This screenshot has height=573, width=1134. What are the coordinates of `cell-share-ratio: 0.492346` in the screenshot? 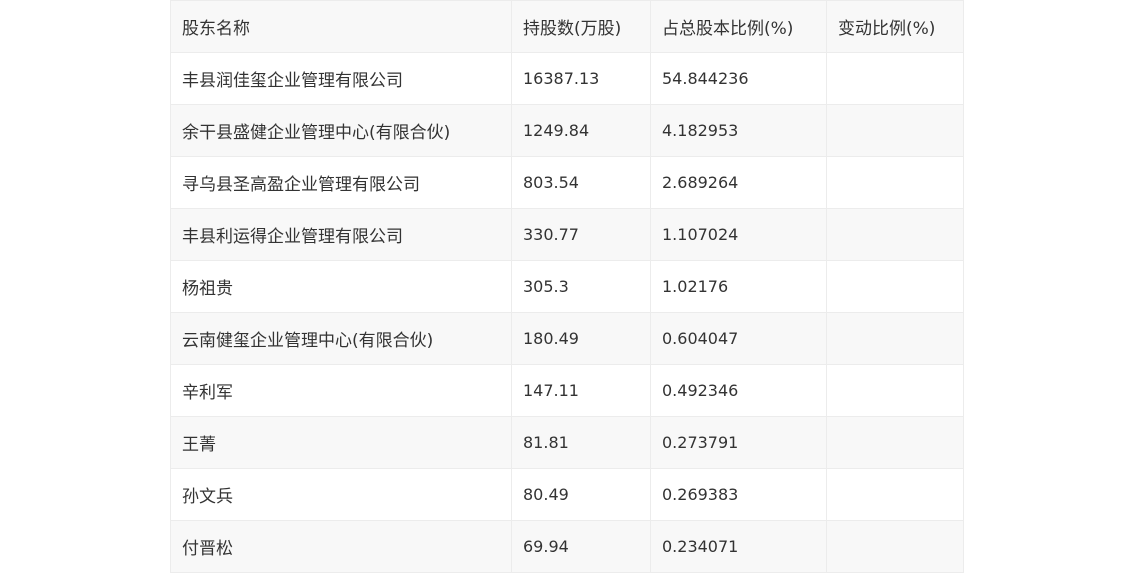 It's located at (738, 390).